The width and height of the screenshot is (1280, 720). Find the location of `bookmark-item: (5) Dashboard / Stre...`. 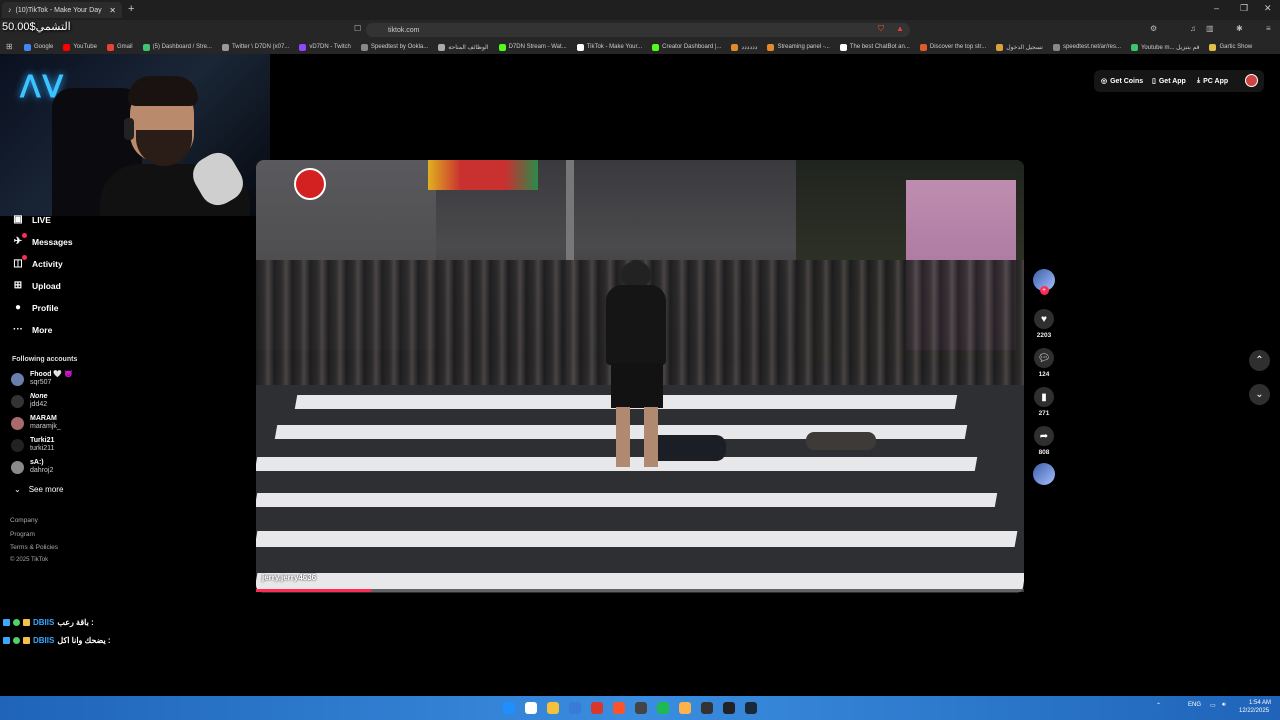

bookmark-item: (5) Dashboard / Stre... is located at coordinates (177, 47).